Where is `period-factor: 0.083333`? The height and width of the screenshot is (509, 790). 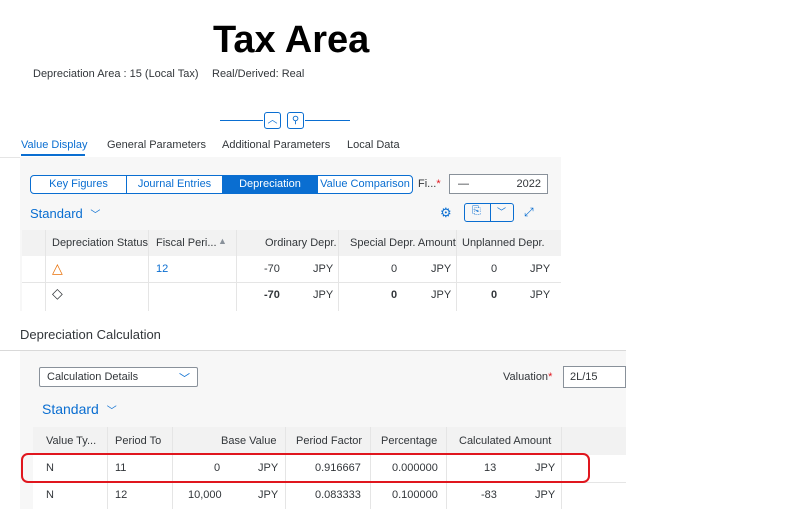 period-factor: 0.083333 is located at coordinates (338, 495).